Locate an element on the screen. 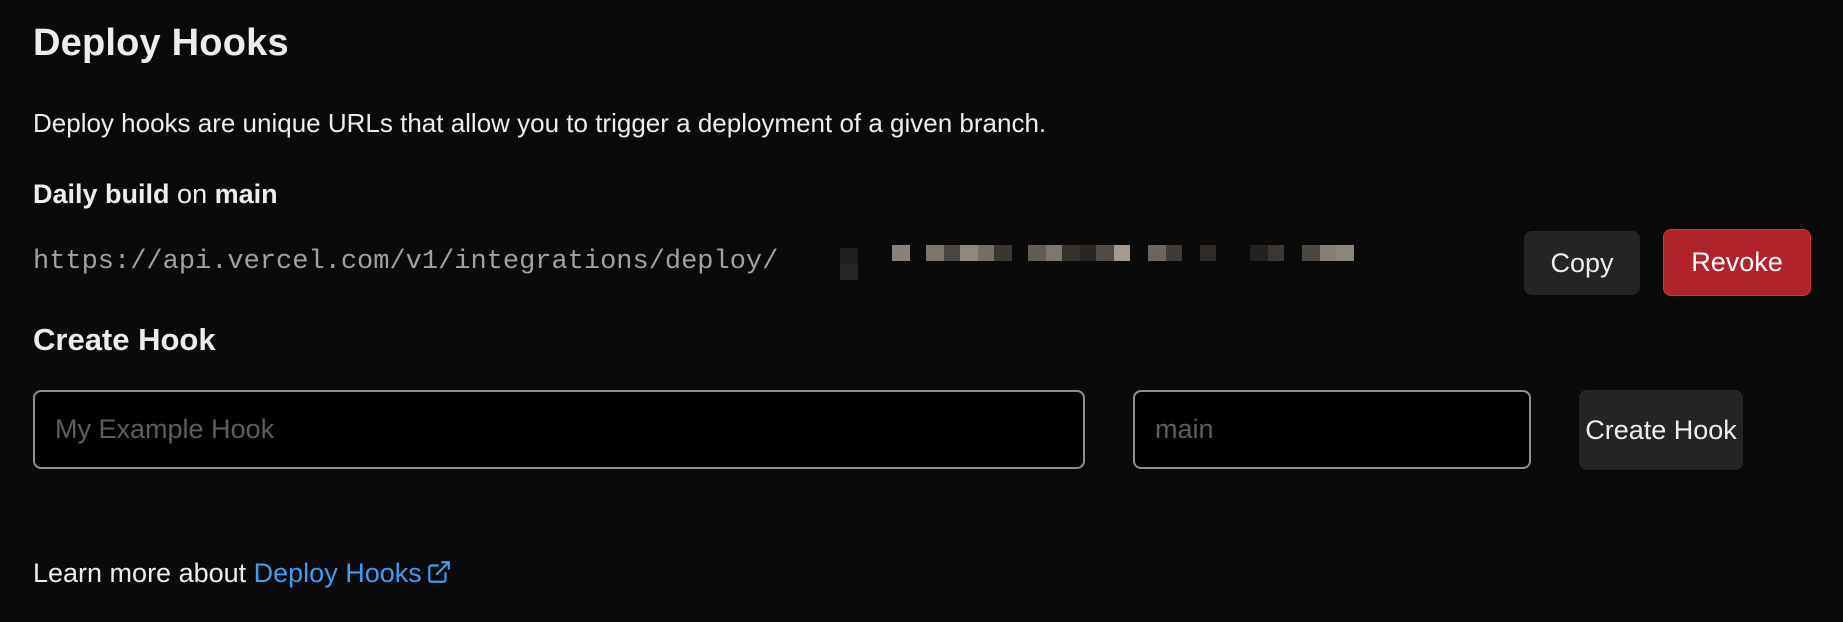 The height and width of the screenshot is (622, 1843). deploy-hooks-link: Deploy Hooks is located at coordinates (353, 573).